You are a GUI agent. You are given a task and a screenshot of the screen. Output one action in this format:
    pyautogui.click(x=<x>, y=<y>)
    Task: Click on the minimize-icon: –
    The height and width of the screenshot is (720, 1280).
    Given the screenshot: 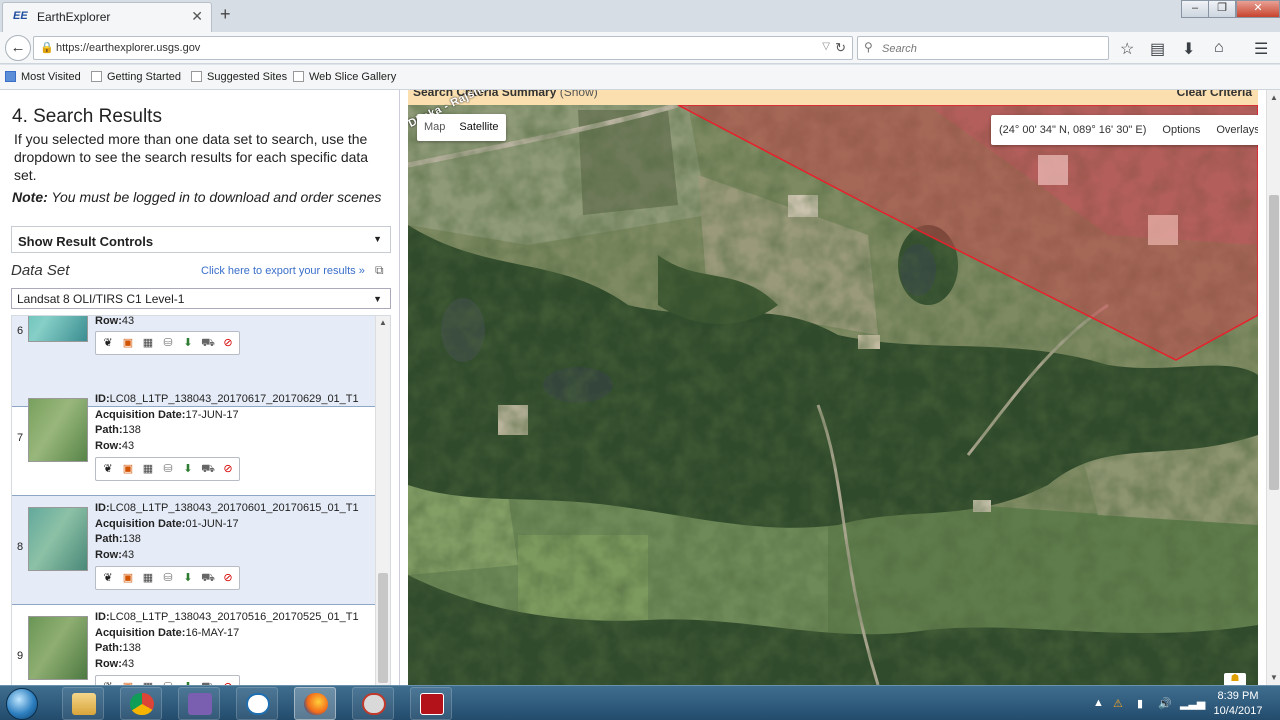 What is the action you would take?
    pyautogui.click(x=1195, y=9)
    